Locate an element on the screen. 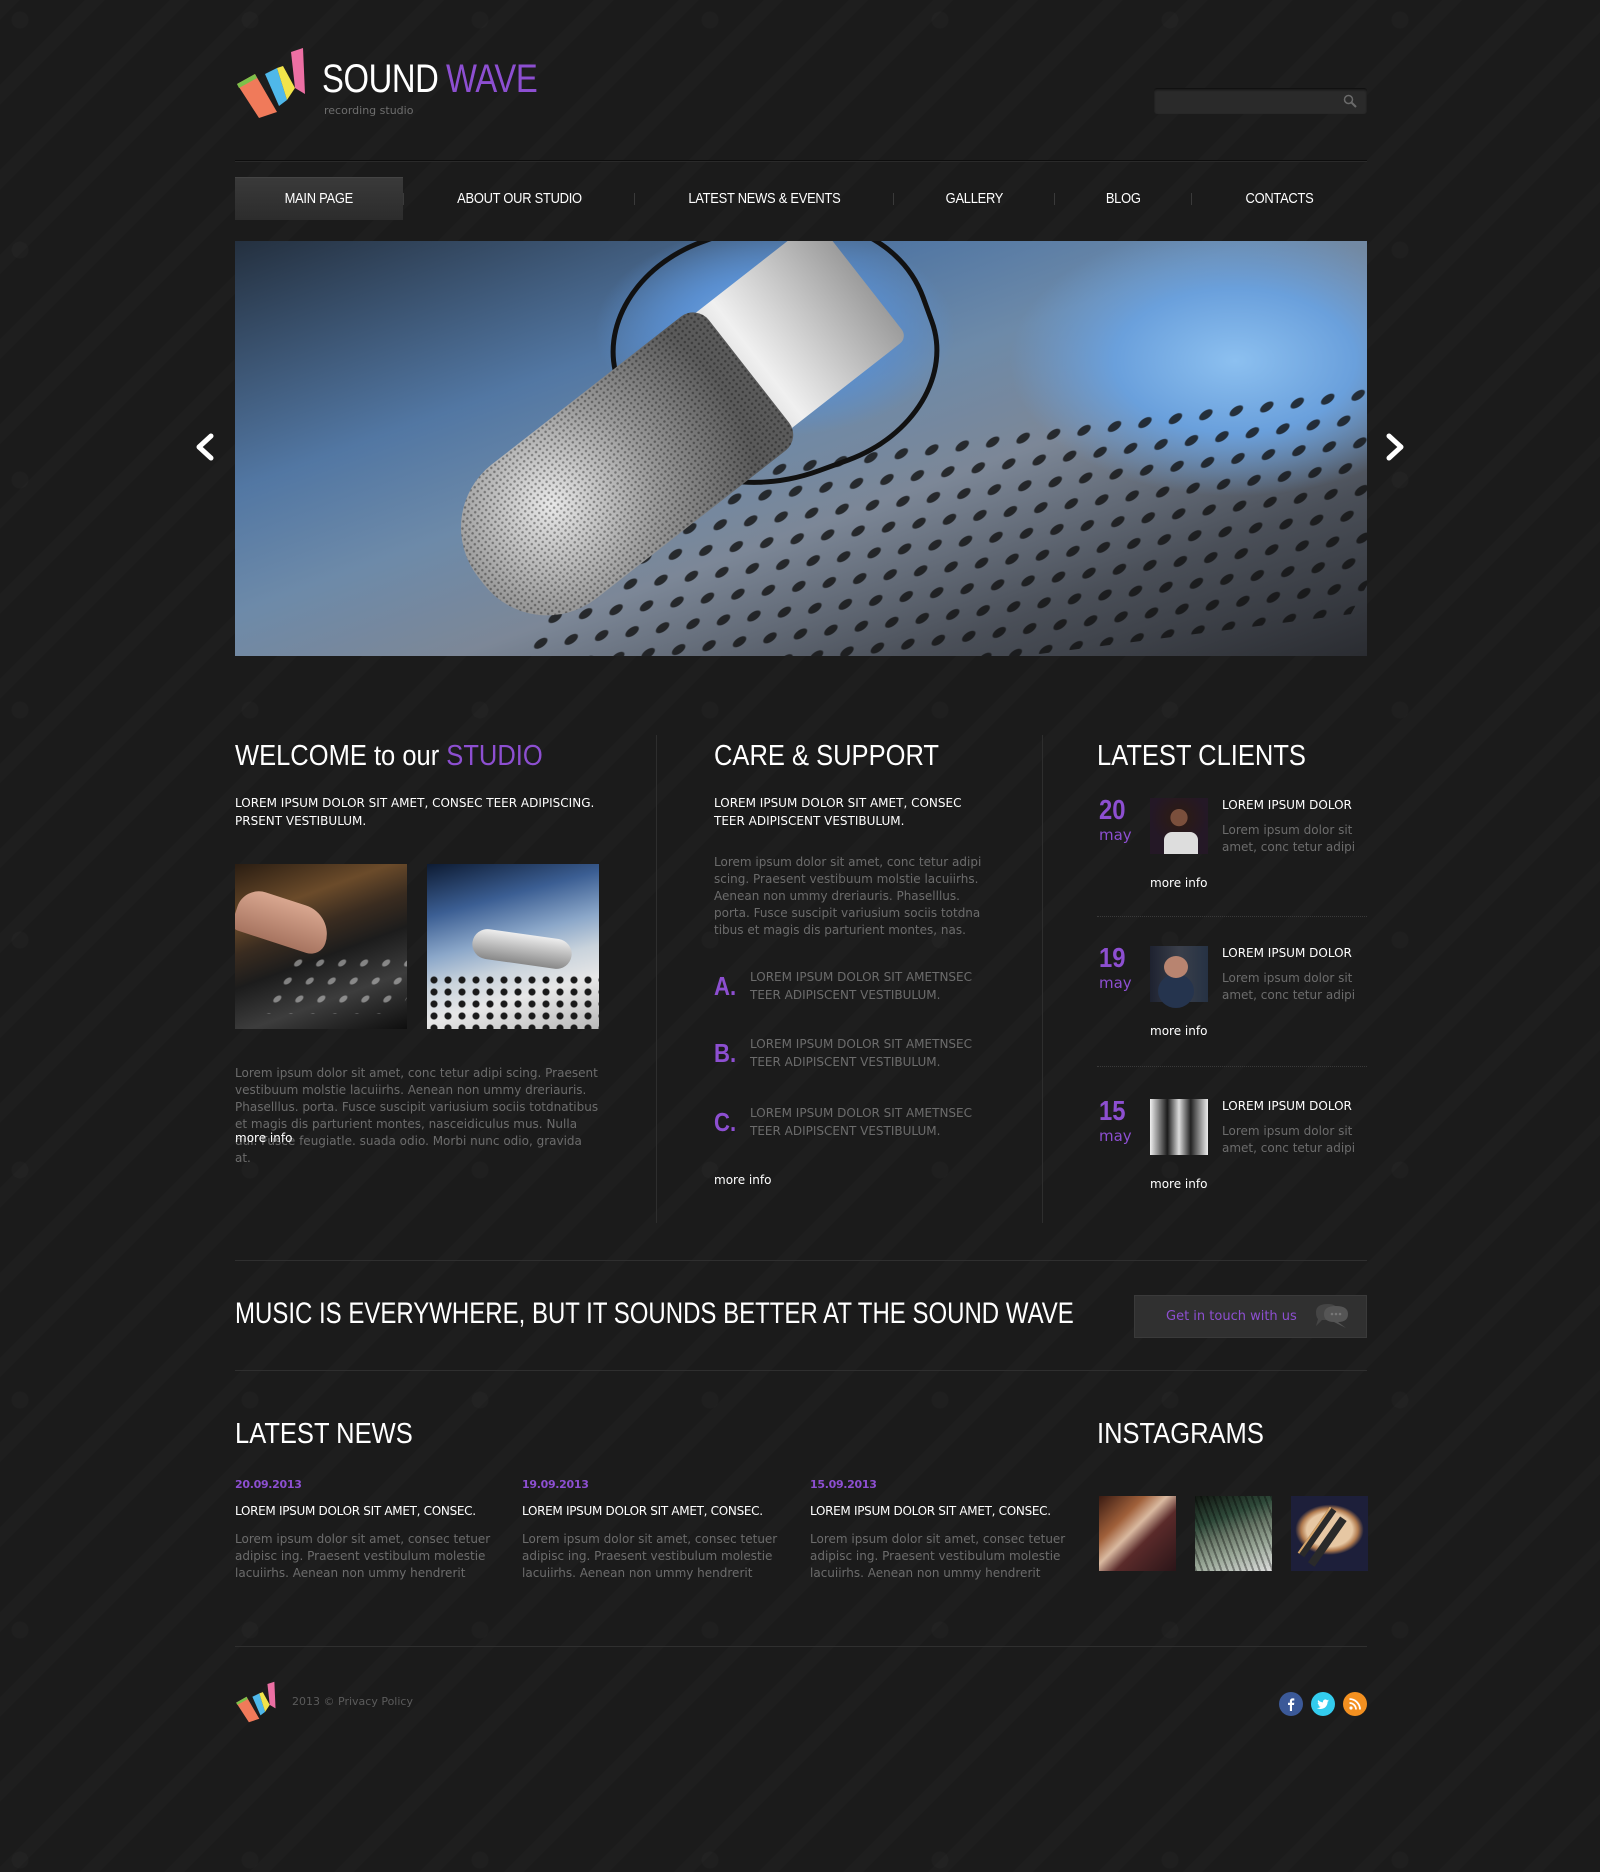 The width and height of the screenshot is (1600, 1872). care-title: CARE & SUPPORT is located at coordinates (854, 756).